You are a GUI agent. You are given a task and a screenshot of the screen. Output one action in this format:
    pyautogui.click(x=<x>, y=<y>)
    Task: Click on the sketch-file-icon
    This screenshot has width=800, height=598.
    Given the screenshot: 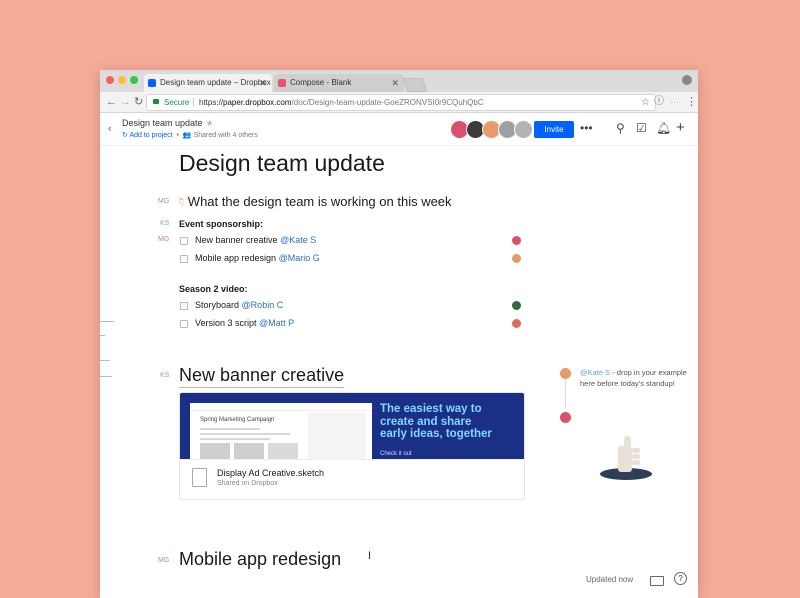 What is the action you would take?
    pyautogui.click(x=199, y=477)
    